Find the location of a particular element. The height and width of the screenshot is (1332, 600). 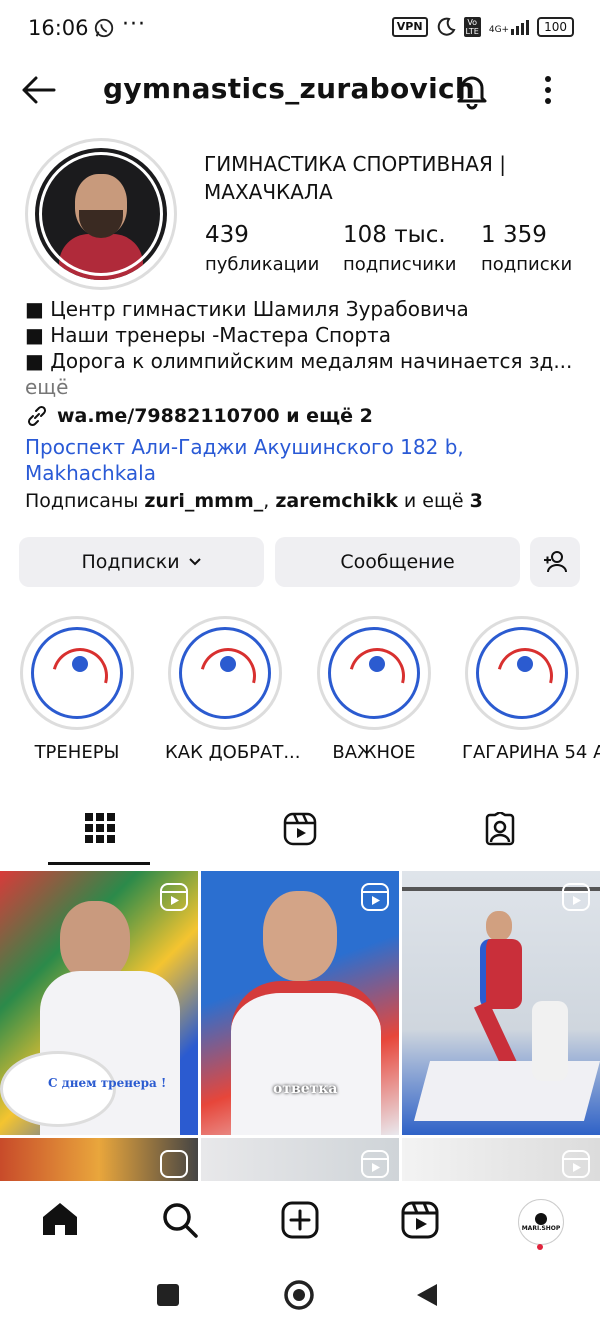

vpn-badge: VPN is located at coordinates (409, 27).